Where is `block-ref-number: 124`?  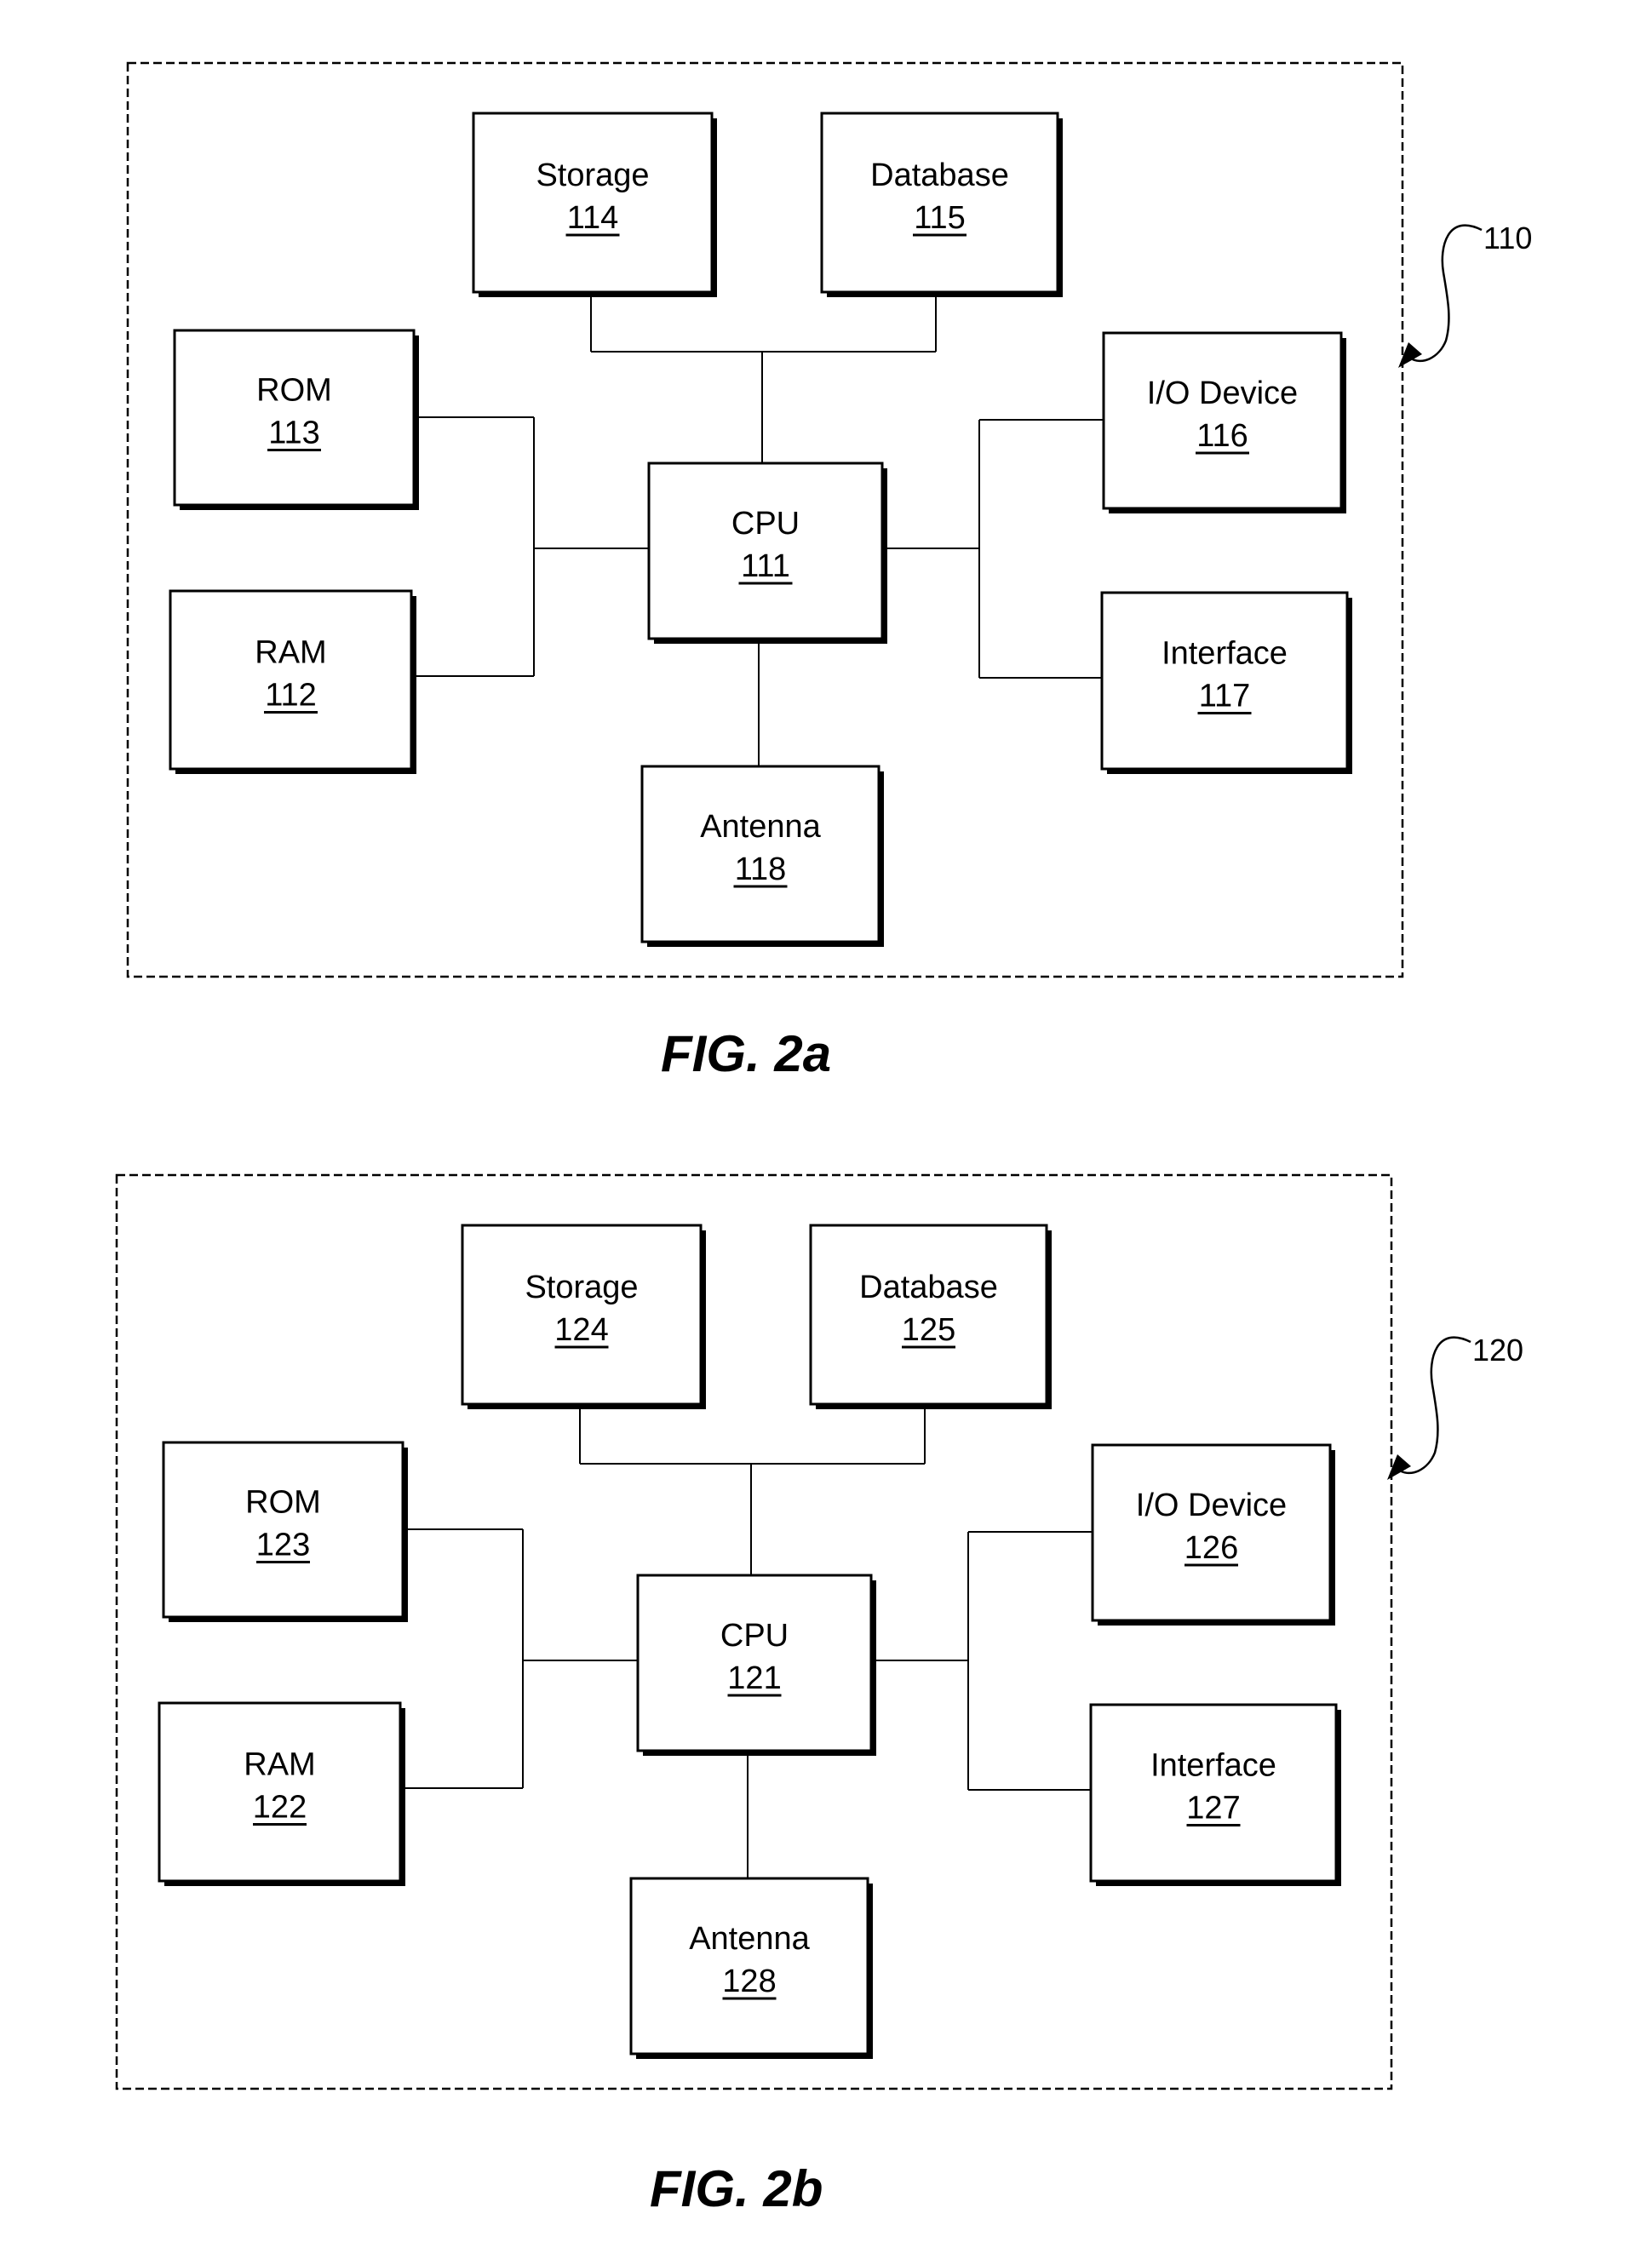
block-ref-number: 124 is located at coordinates (581, 1330).